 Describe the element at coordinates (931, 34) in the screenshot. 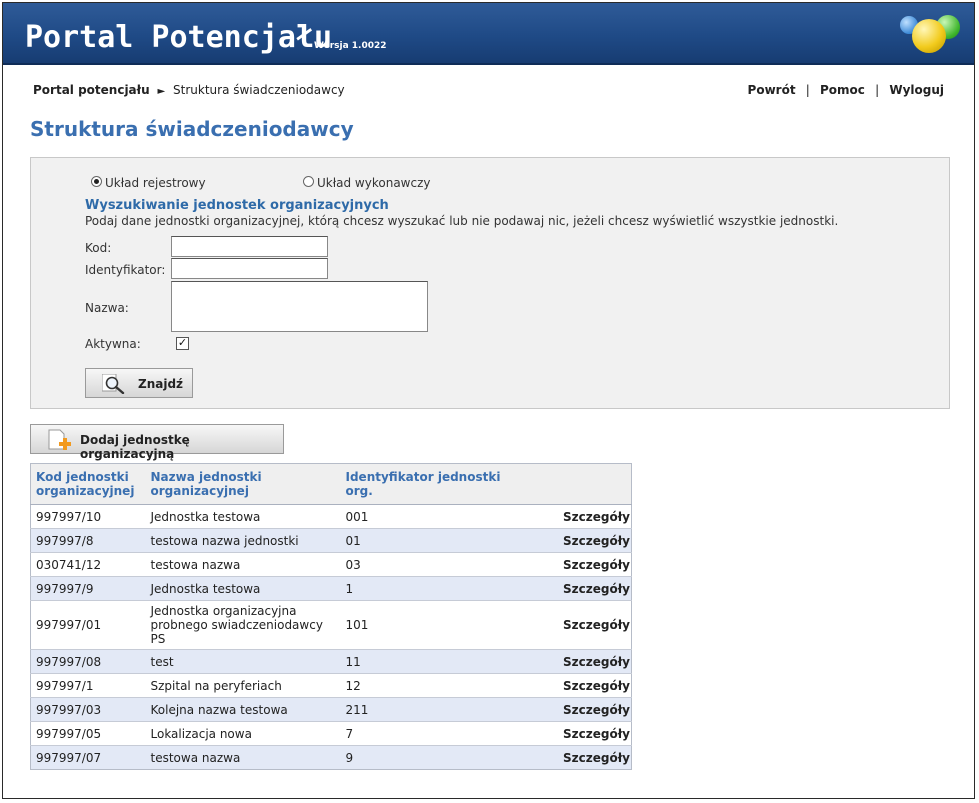

I see `logo-balls-icon` at that location.